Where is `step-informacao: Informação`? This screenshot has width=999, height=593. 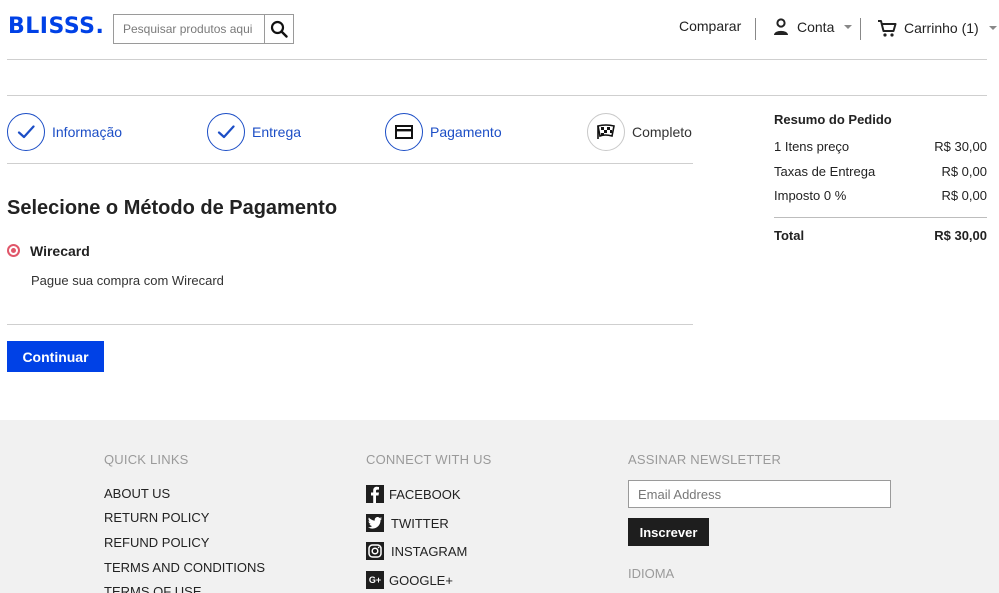 step-informacao: Informação is located at coordinates (64, 132).